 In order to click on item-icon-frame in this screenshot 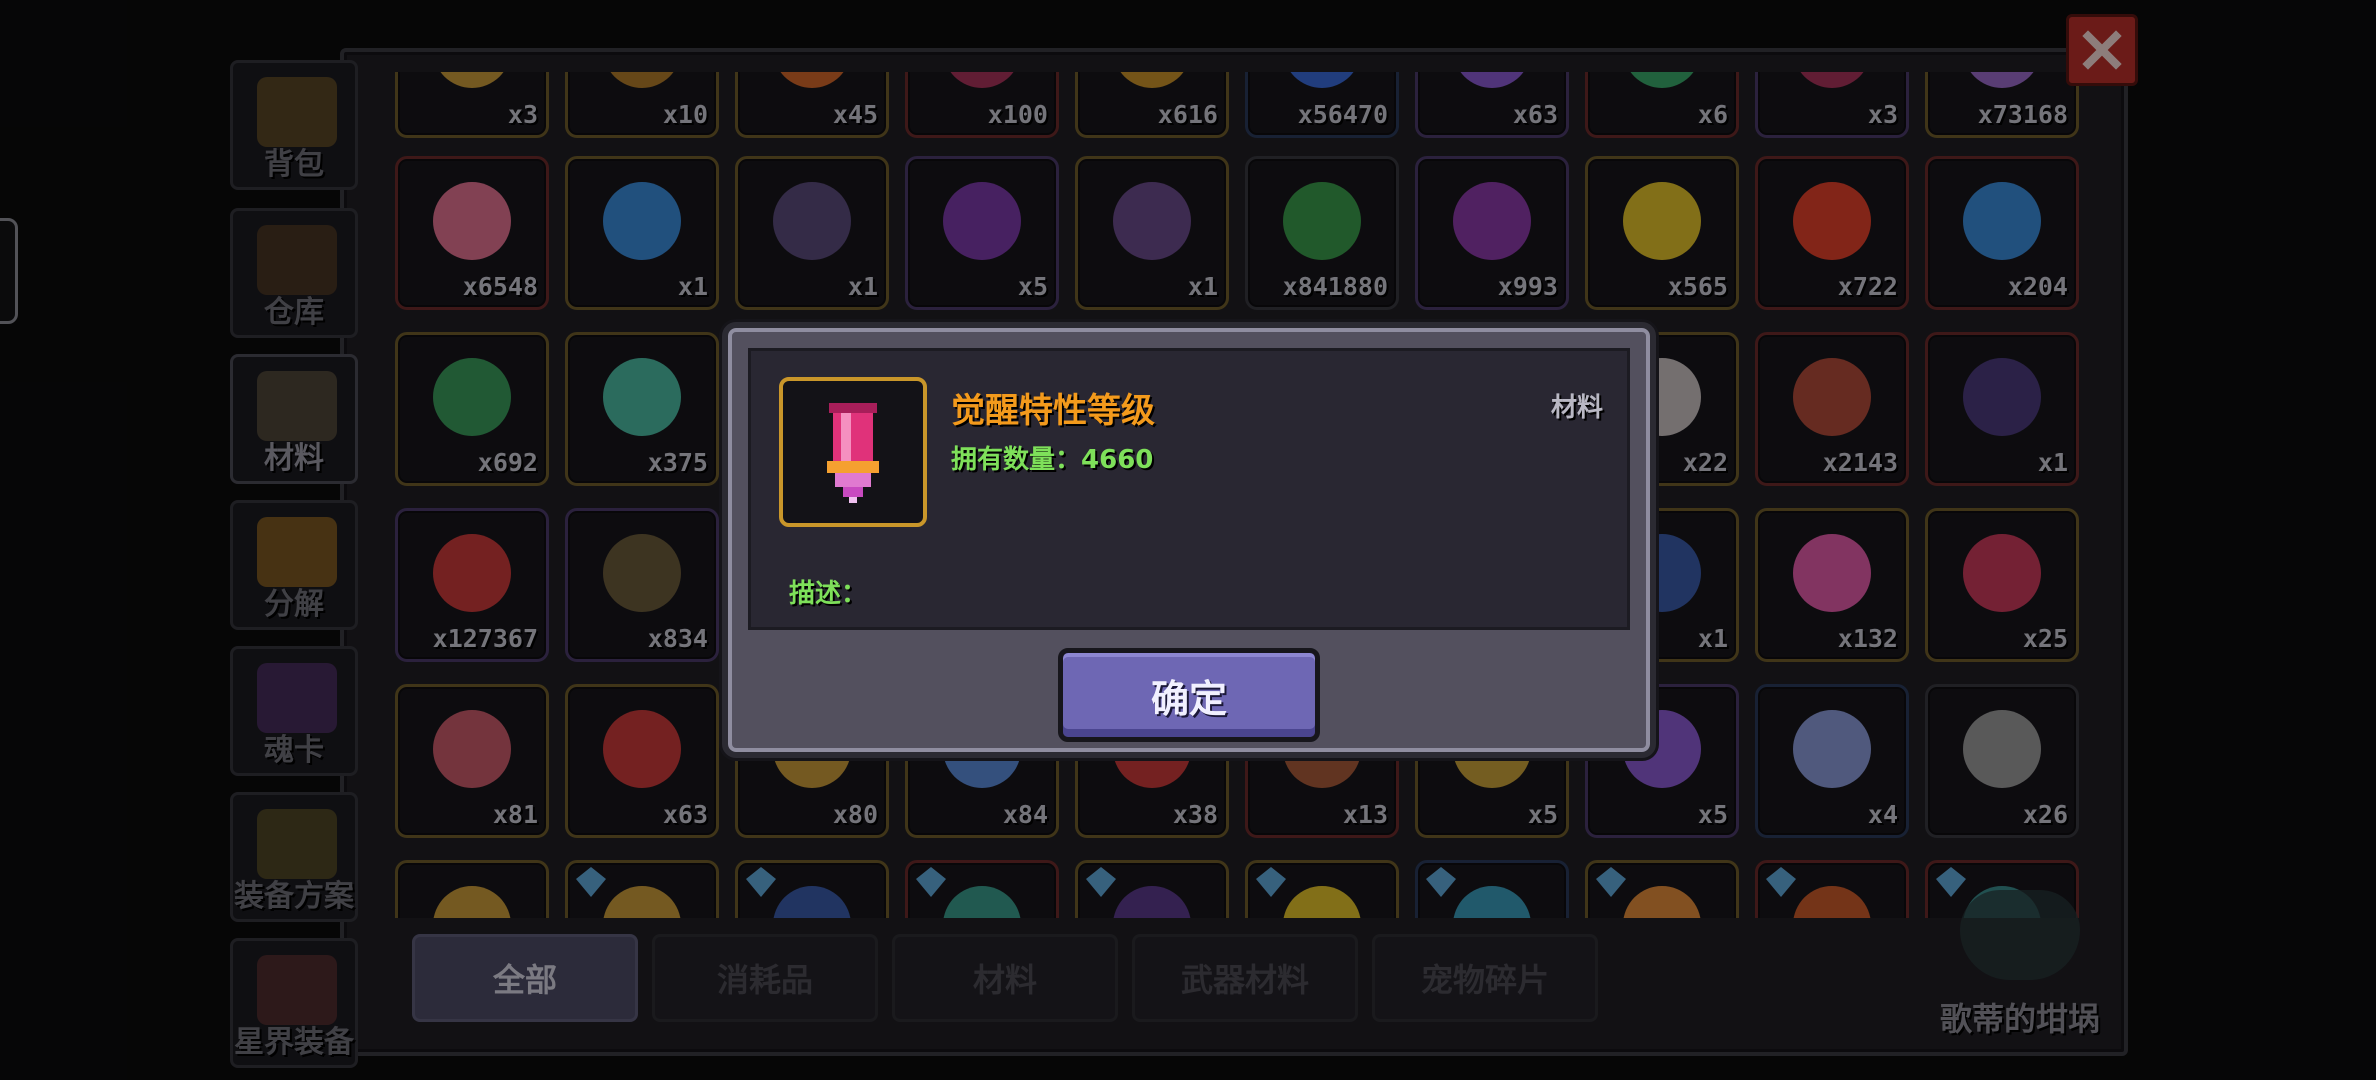, I will do `click(853, 452)`.